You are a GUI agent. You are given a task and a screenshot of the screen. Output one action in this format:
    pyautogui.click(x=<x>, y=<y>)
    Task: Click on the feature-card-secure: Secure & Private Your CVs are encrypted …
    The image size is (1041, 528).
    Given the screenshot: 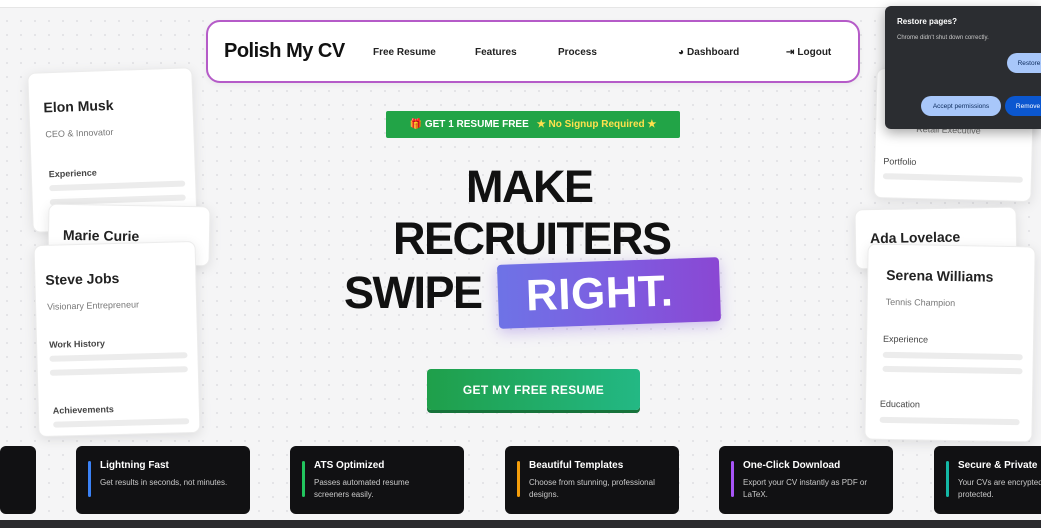 What is the action you would take?
    pyautogui.click(x=987, y=480)
    